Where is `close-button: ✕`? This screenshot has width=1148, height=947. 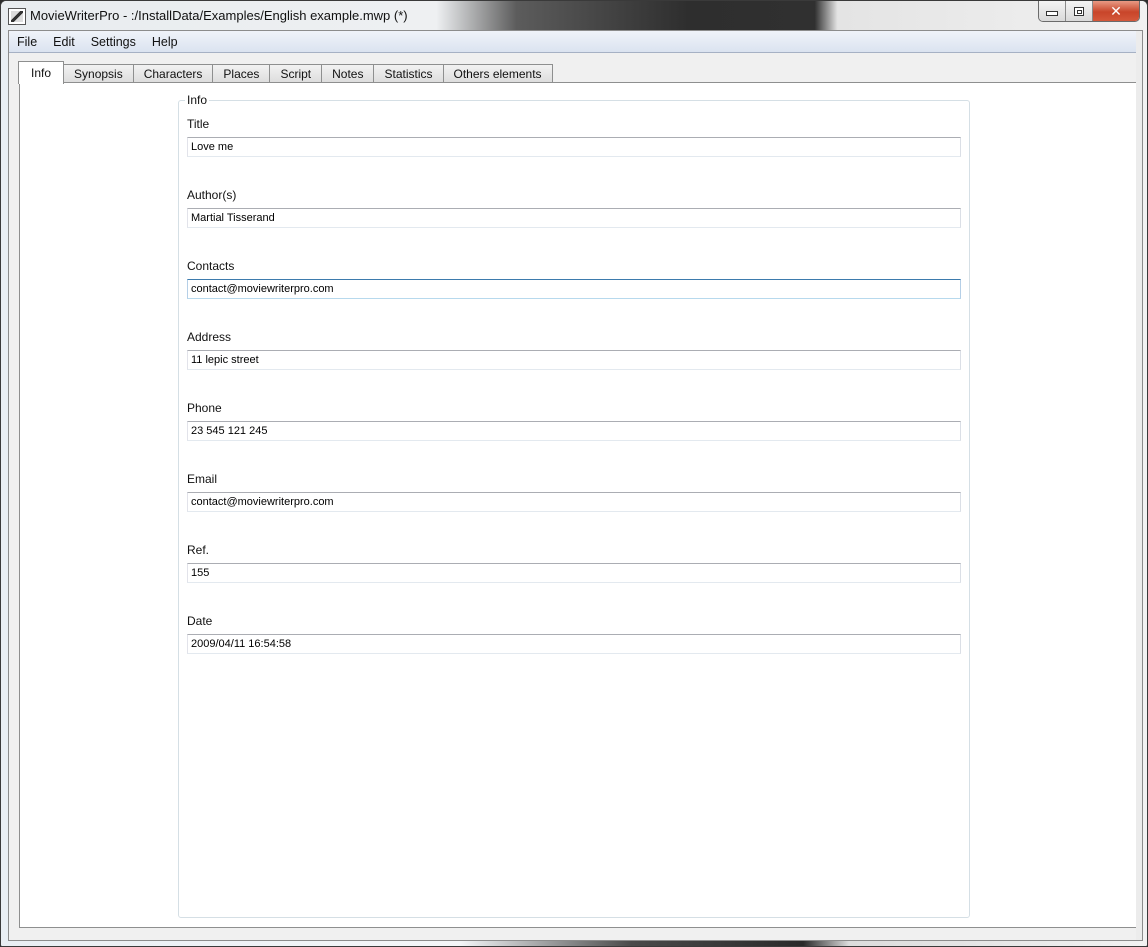 close-button: ✕ is located at coordinates (1116, 11).